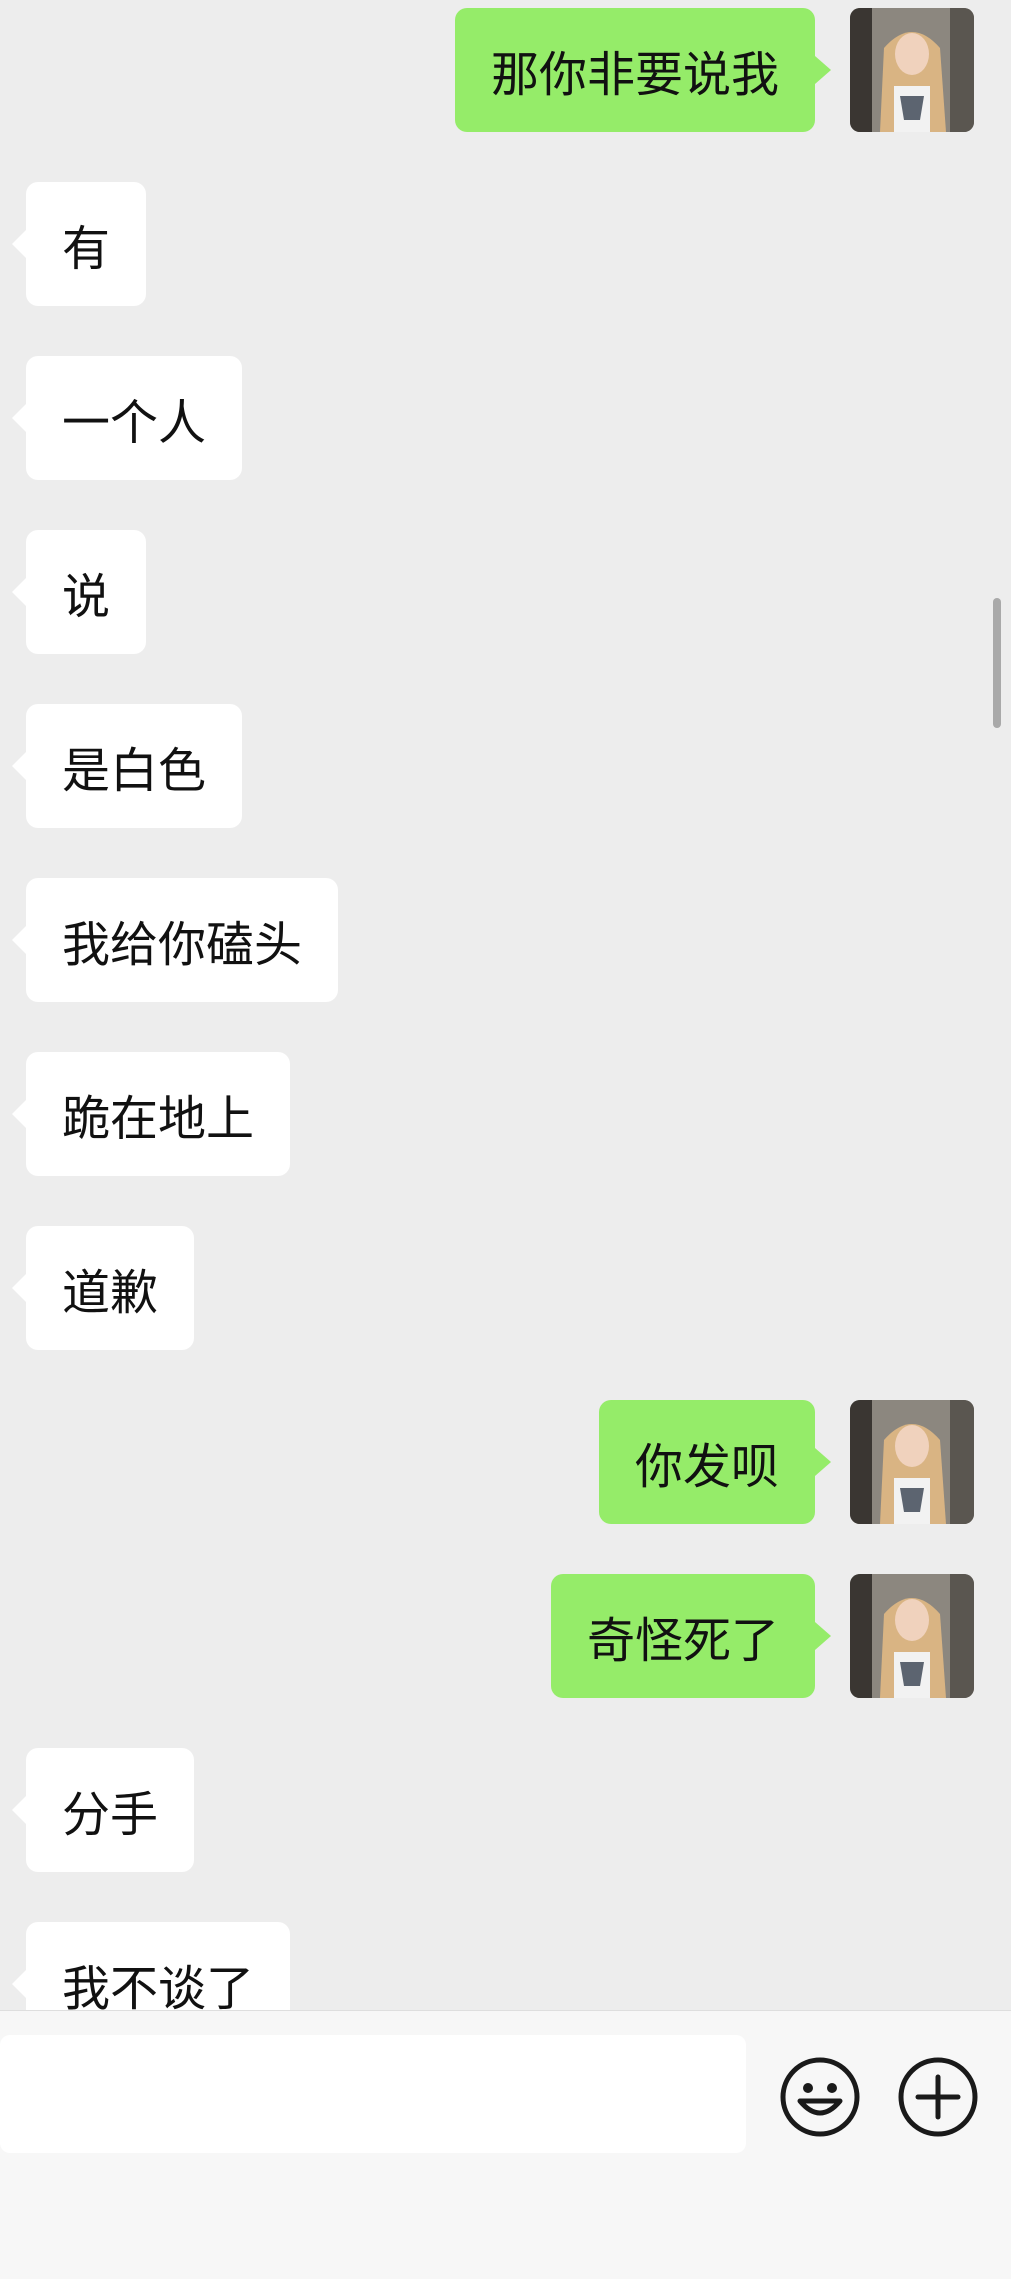  I want to click on incoming-message-bubble: 一个人, so click(127, 418).